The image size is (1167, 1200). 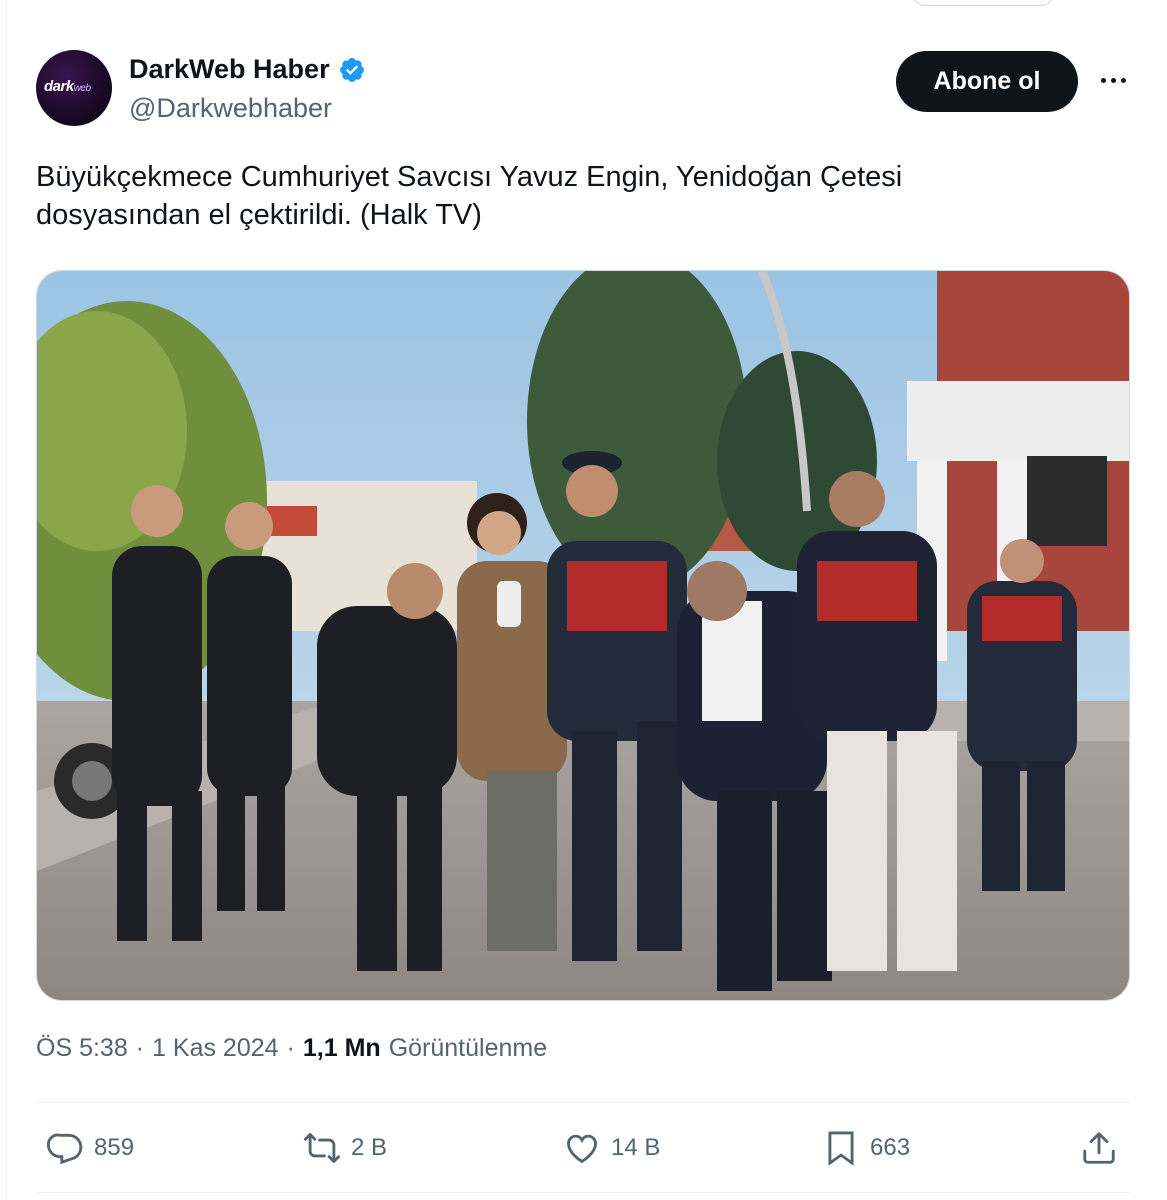 What do you see at coordinates (229, 69) in the screenshot?
I see `display-name: DarkWeb Haber` at bounding box center [229, 69].